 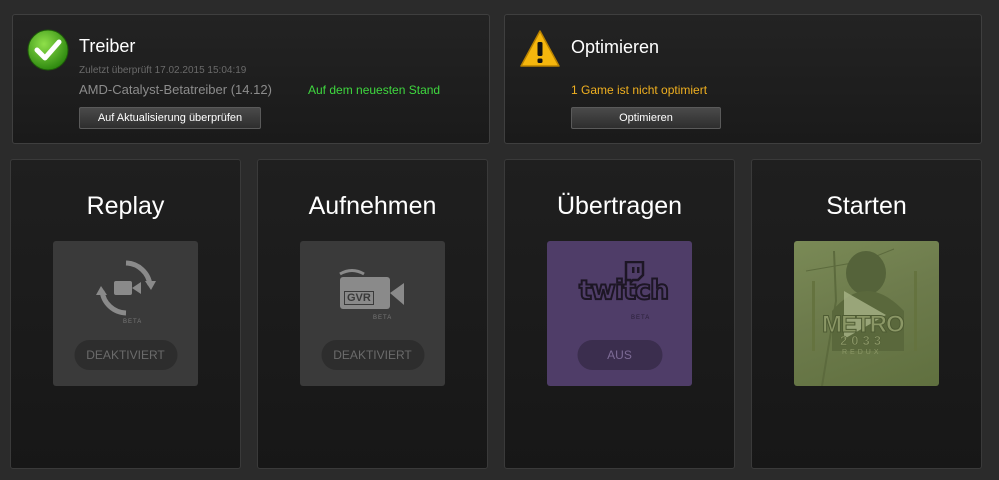 I want to click on record-card: Aufnehmen GVR BETA DEAKTIVIERT, so click(x=372, y=314).